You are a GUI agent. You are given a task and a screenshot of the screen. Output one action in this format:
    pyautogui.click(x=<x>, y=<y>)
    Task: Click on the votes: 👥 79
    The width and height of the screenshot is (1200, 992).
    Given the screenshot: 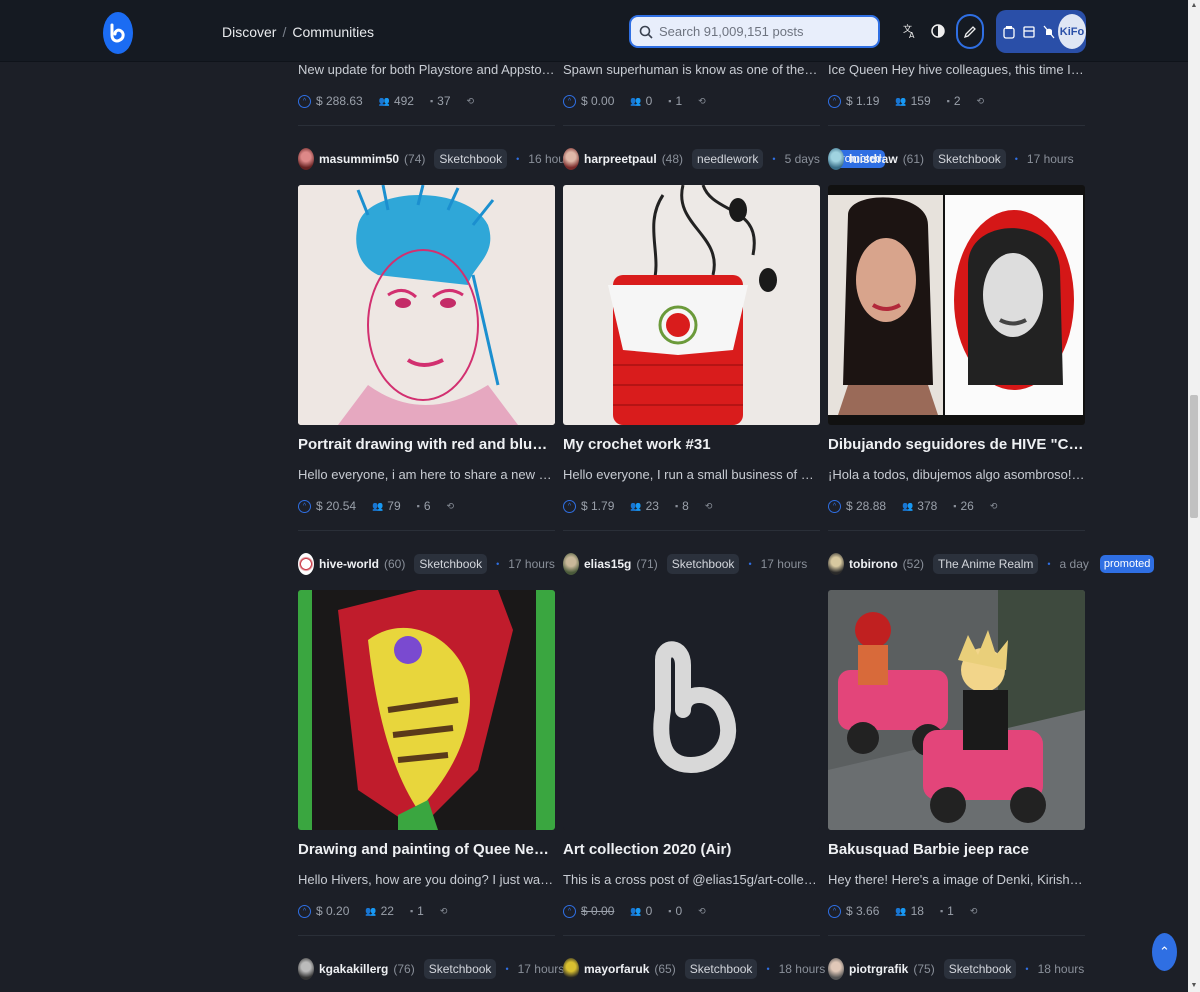 What is the action you would take?
    pyautogui.click(x=386, y=506)
    